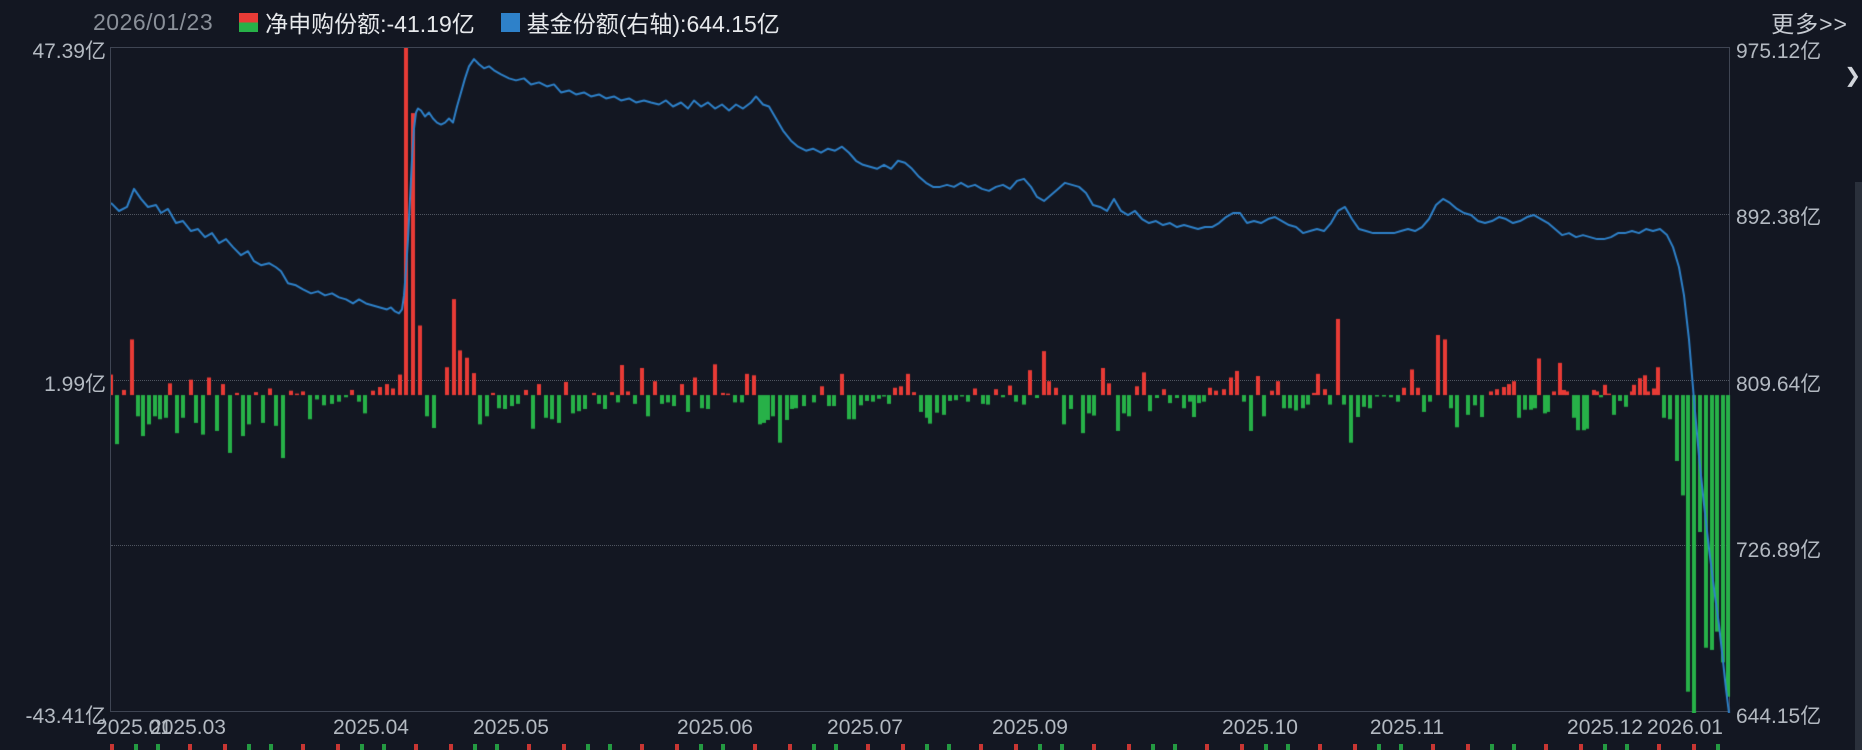 This screenshot has width=1862, height=750. I want to click on clipped-lower-panel-strip, so click(920, 747).